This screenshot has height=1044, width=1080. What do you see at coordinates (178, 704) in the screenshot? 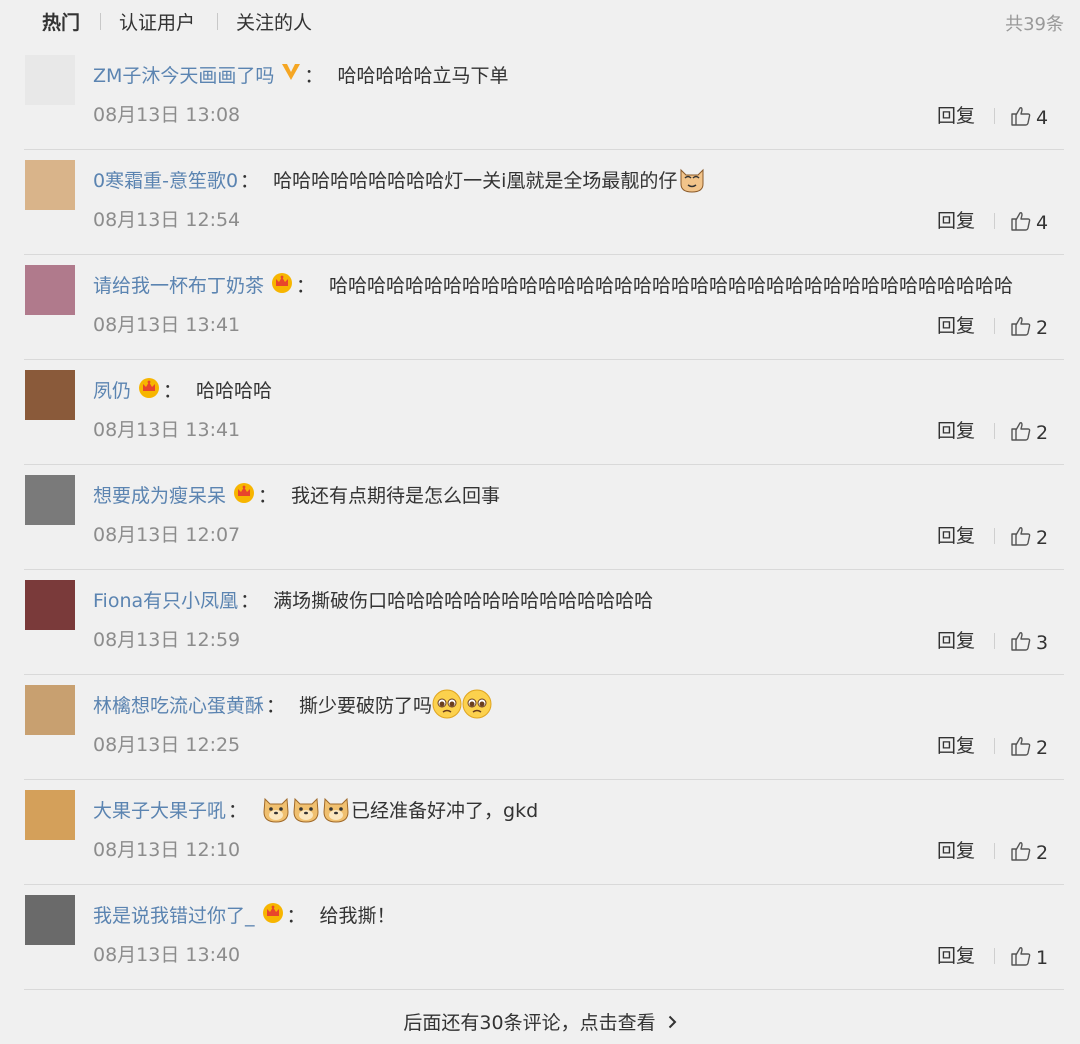
I see `username: 林檎想吃流心蛋黄酥` at bounding box center [178, 704].